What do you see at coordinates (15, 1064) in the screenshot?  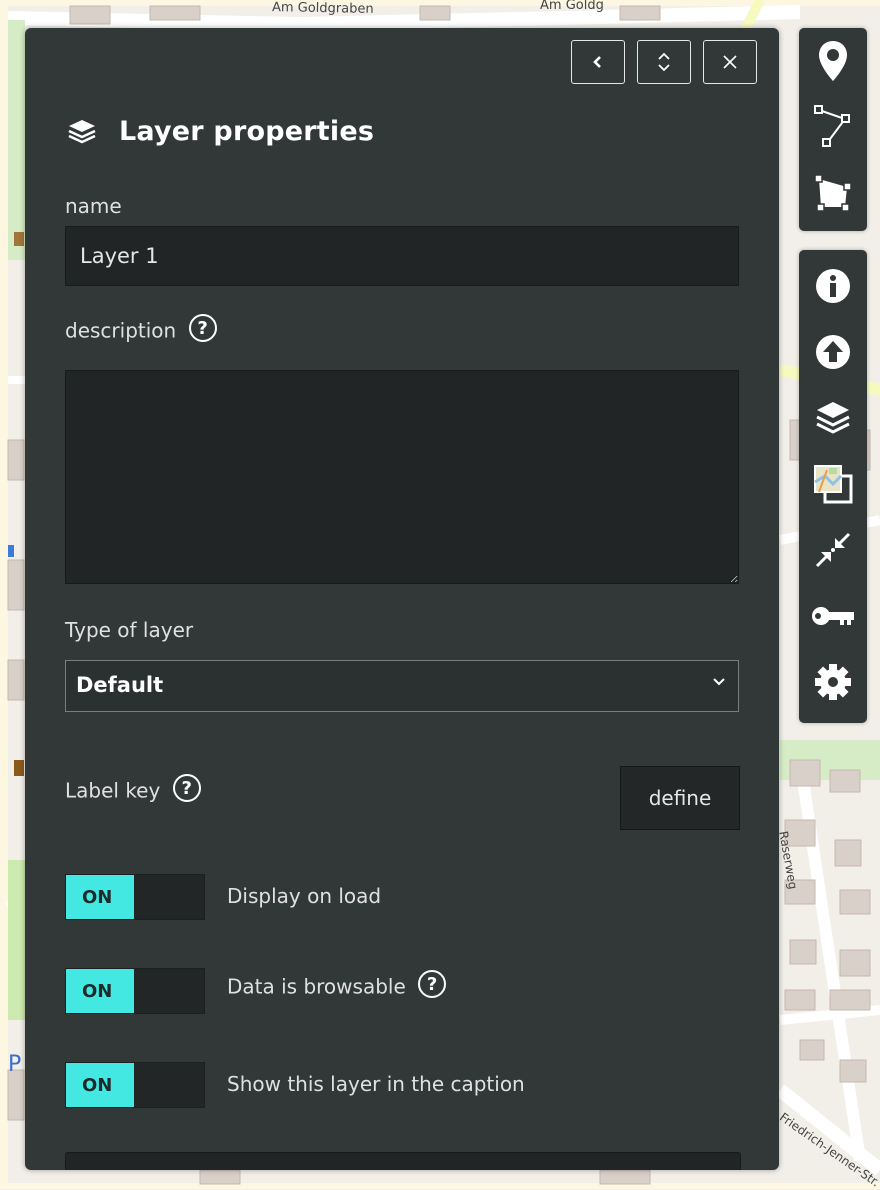 I see `map-poi-letter: P` at bounding box center [15, 1064].